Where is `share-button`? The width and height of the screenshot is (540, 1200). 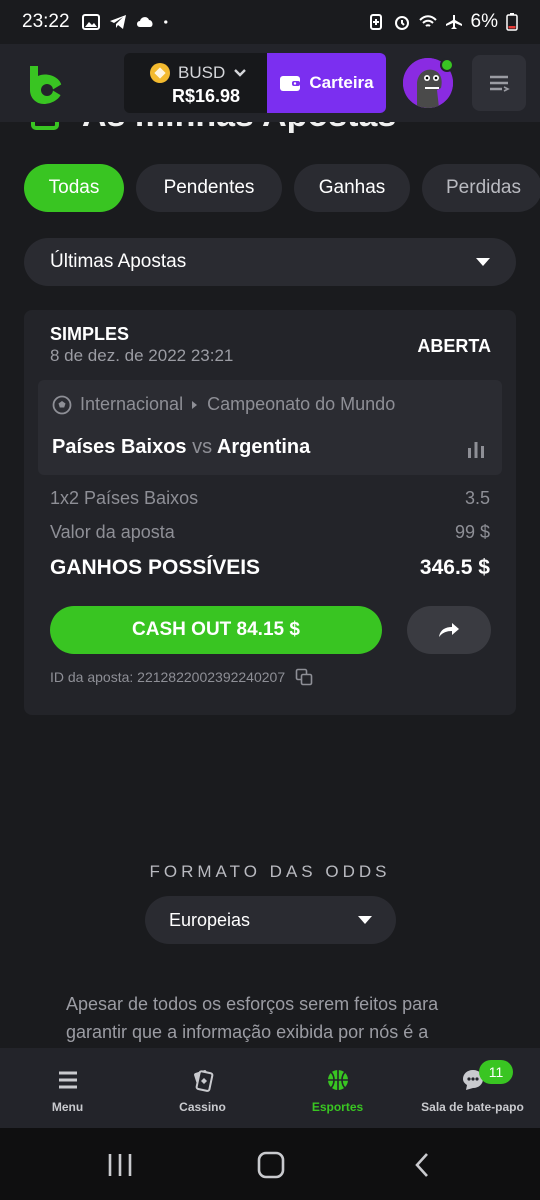 share-button is located at coordinates (449, 630).